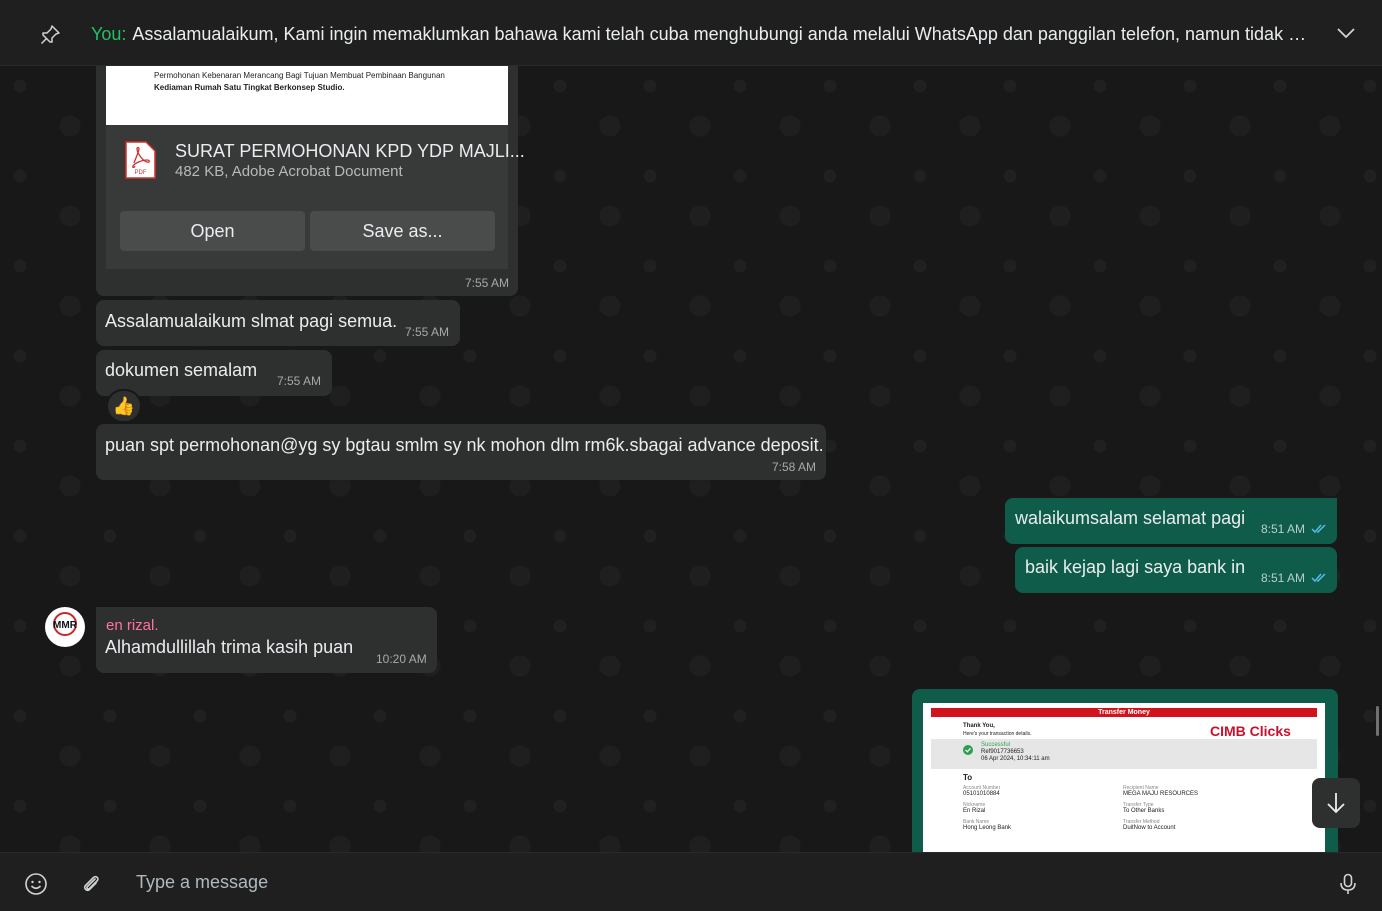 The height and width of the screenshot is (911, 1382). I want to click on avatar: MMR, so click(65, 627).